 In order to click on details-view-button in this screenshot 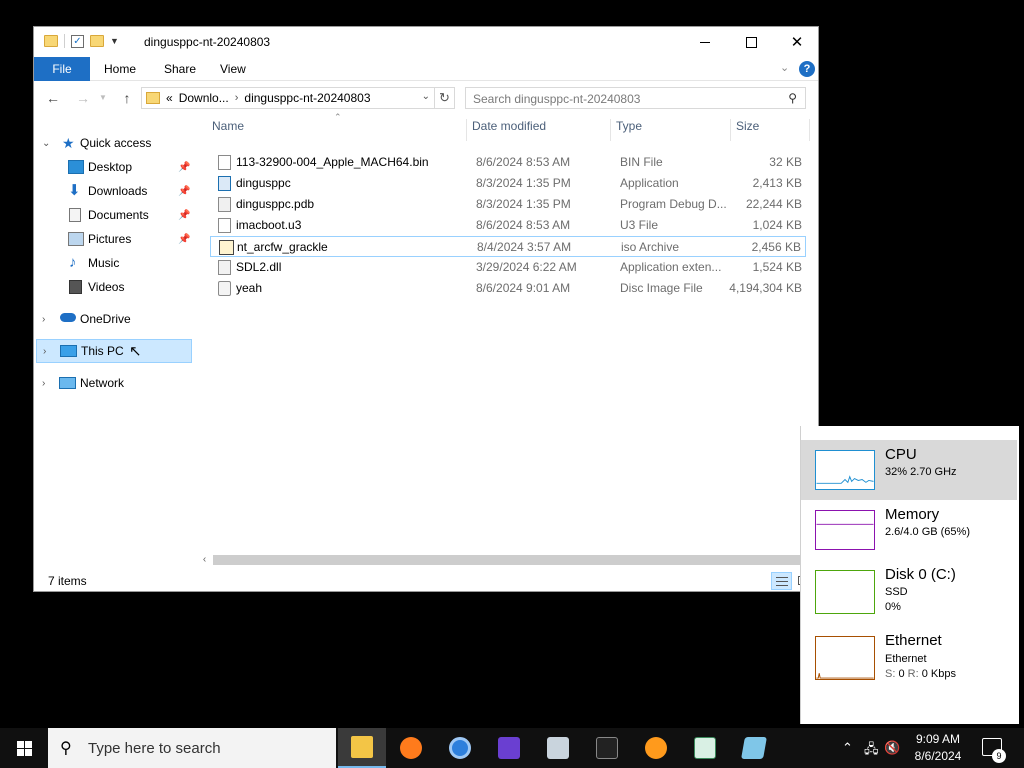, I will do `click(781, 581)`.